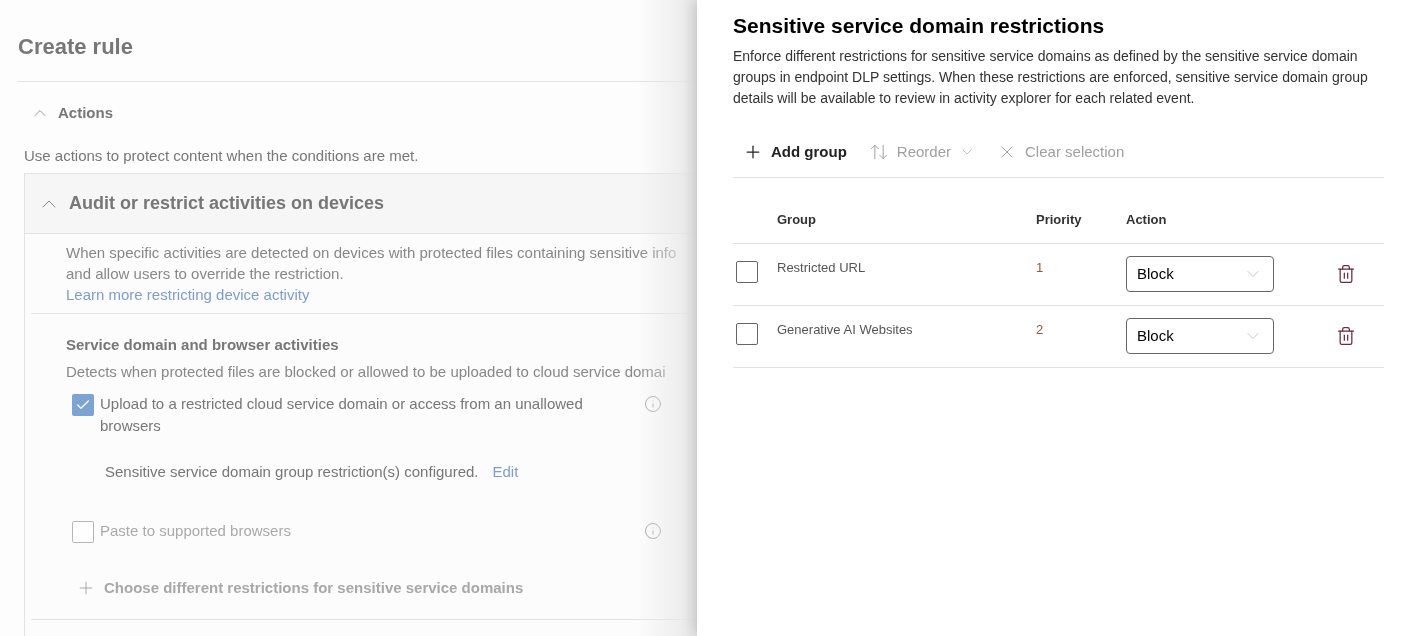 Image resolution: width=1420 pixels, height=636 pixels. I want to click on subsection-title: Service domain and browser activities, so click(203, 345).